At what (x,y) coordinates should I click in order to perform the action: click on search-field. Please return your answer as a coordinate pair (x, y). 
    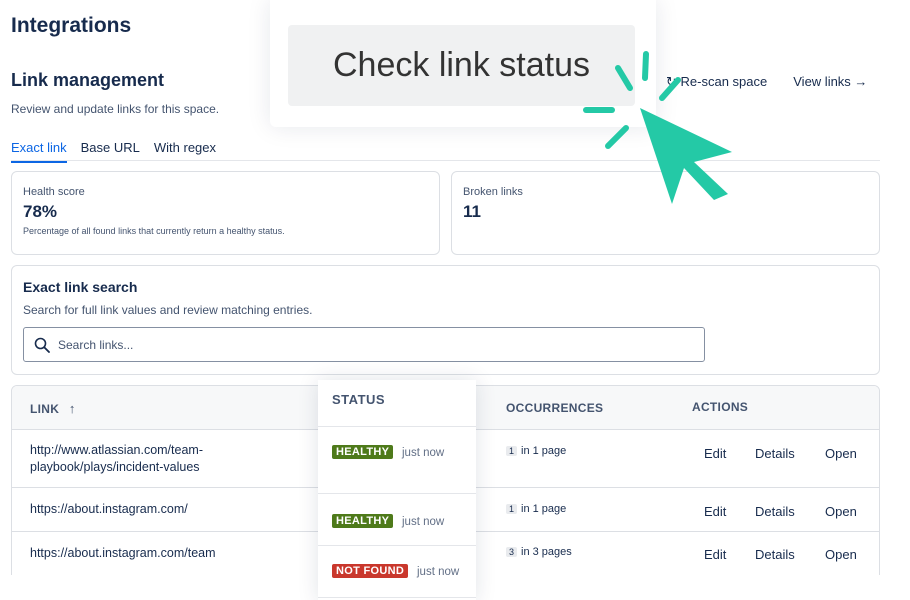
    Looking at the image, I should click on (364, 344).